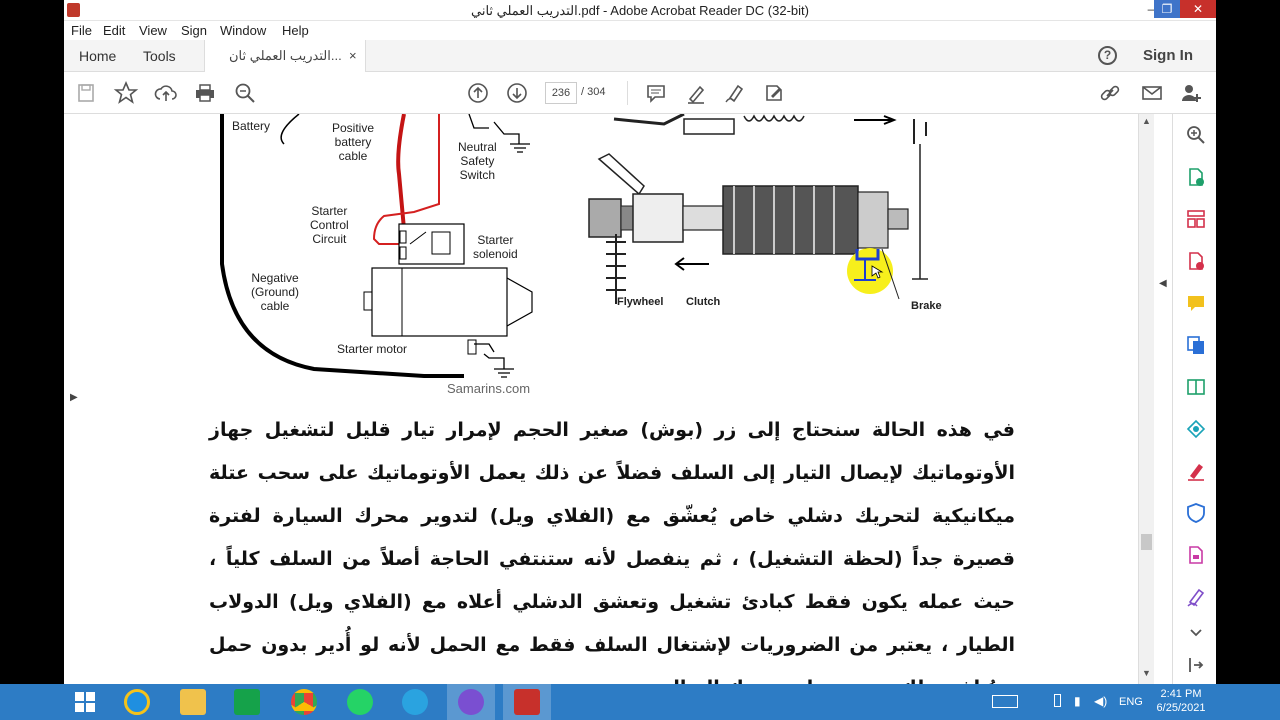  What do you see at coordinates (1196, 555) in the screenshot?
I see `export-document-icon` at bounding box center [1196, 555].